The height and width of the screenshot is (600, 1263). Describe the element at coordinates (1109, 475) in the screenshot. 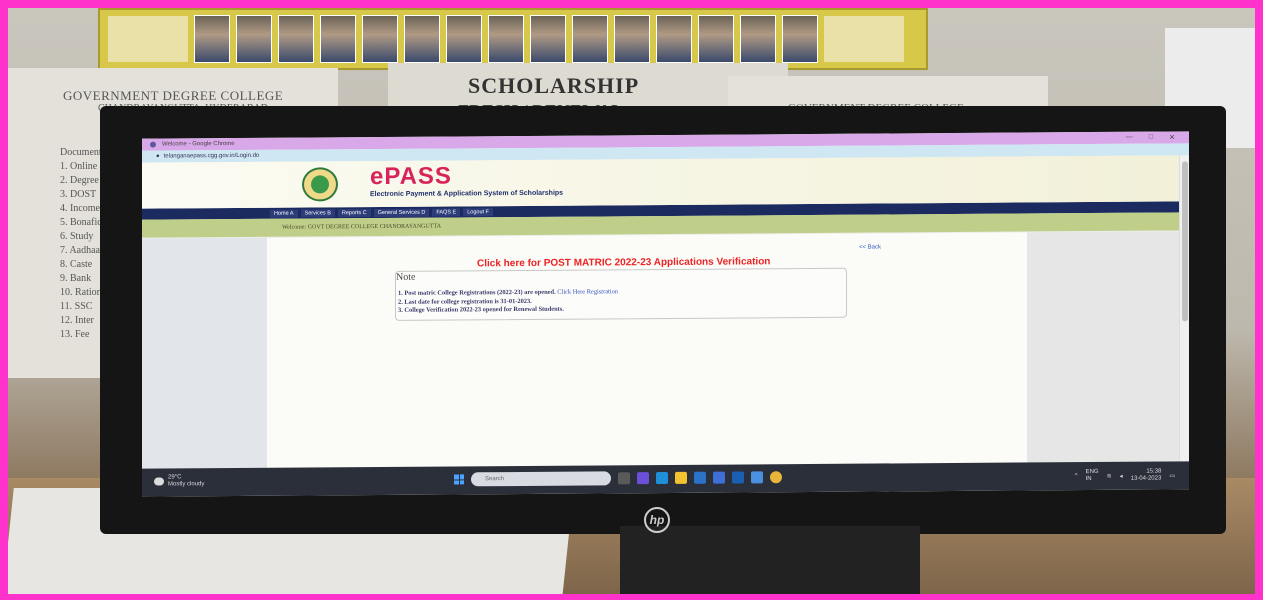

I see `wifi-icon: ≋` at that location.